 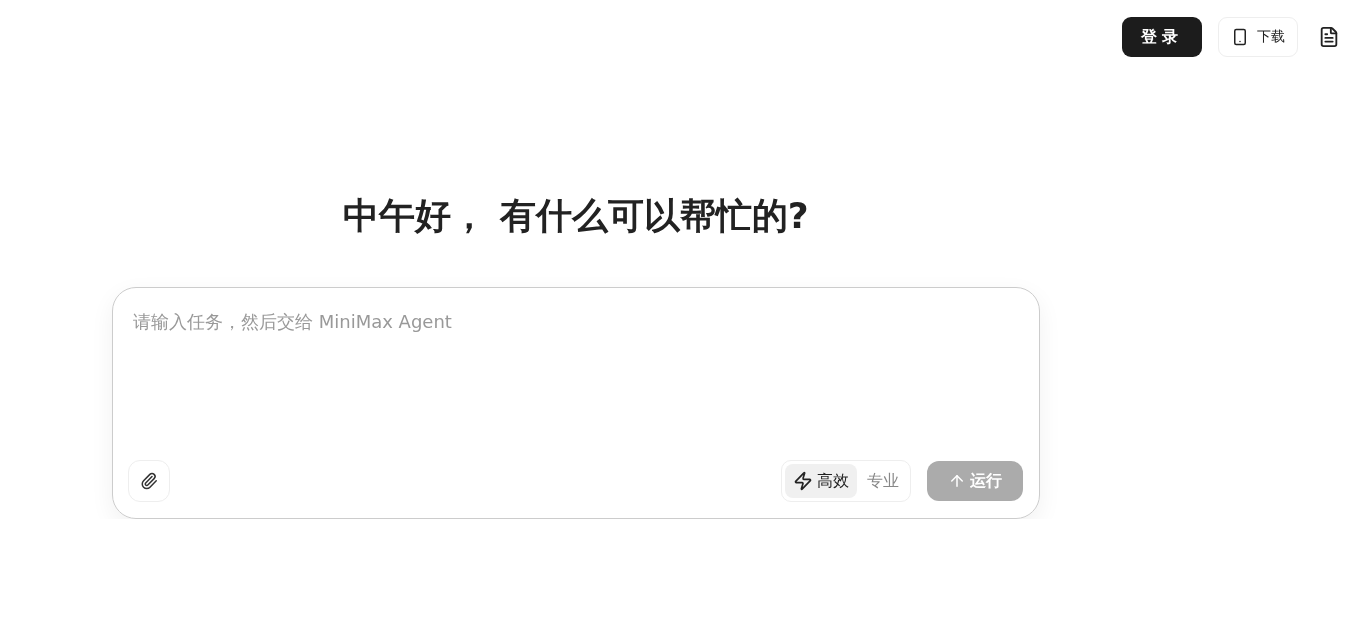 What do you see at coordinates (1240, 37) in the screenshot?
I see `phone-icon` at bounding box center [1240, 37].